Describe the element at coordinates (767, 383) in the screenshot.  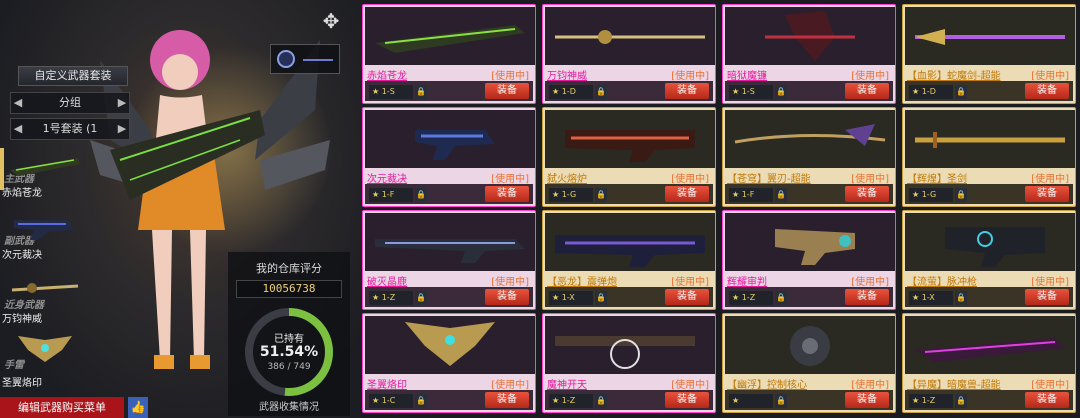
I see `weapon-name: 【幽浮】控制核心` at that location.